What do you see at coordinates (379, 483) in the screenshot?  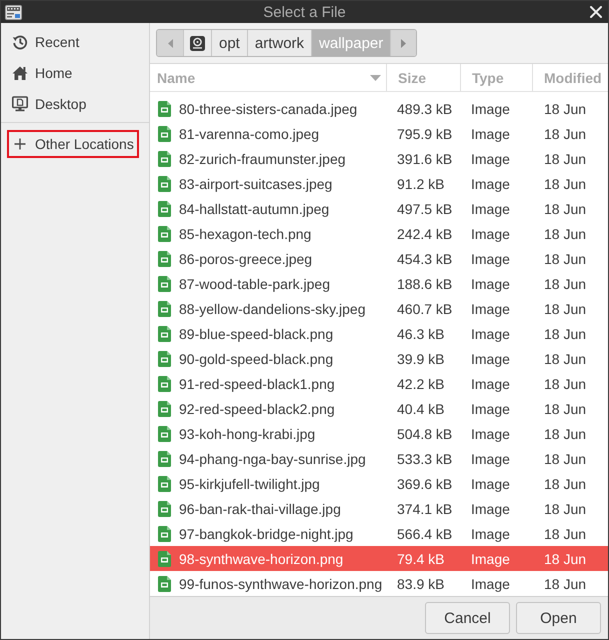 I see `file-row: 95-kirkjufell-twilight.jpg 369.6 kB Image 18 Jun` at bounding box center [379, 483].